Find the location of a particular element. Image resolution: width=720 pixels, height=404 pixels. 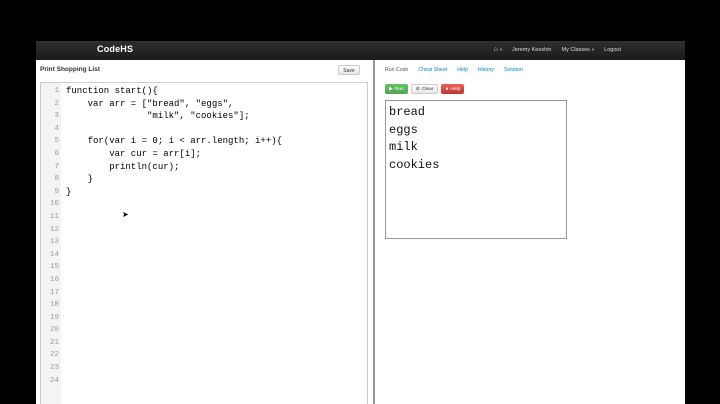

code-line: 5 for(var i = 0; i < arr.length; i++){ is located at coordinates (204, 141).